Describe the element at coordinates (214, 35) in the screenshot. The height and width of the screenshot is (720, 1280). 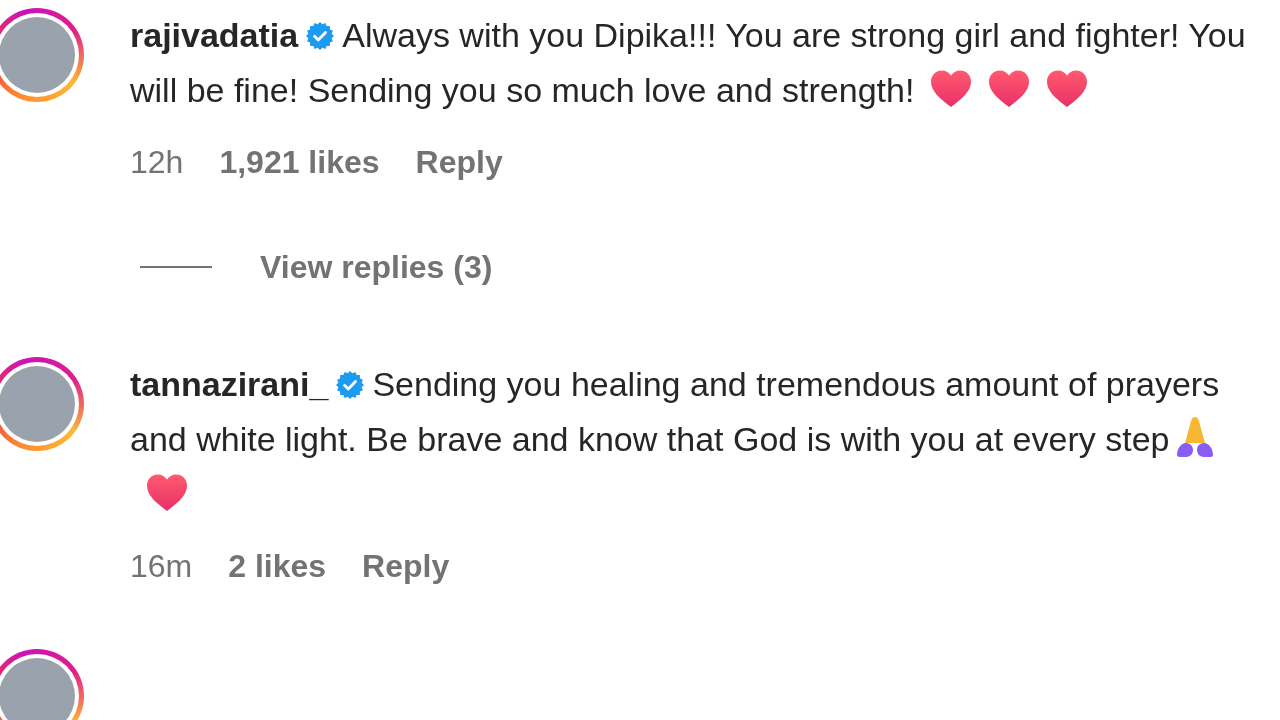
I see `username-link: rajivadatia` at that location.